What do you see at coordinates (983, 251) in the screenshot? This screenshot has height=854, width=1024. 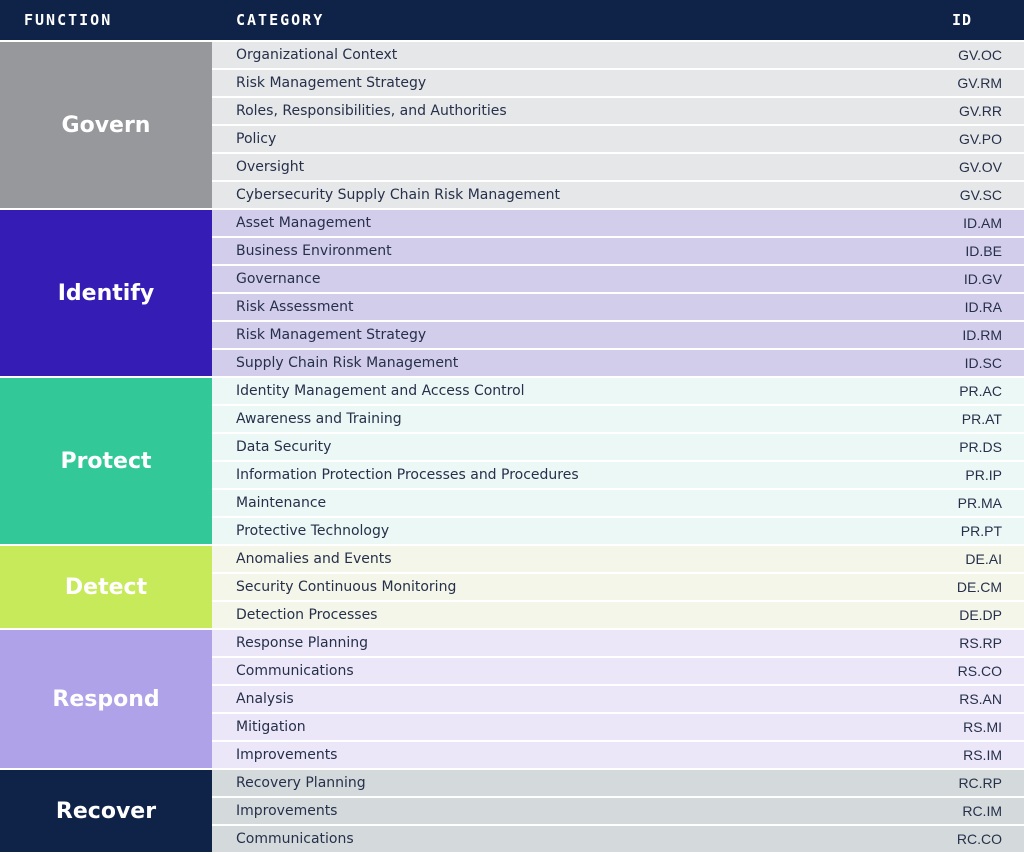 I see `category-id: ID.BE` at bounding box center [983, 251].